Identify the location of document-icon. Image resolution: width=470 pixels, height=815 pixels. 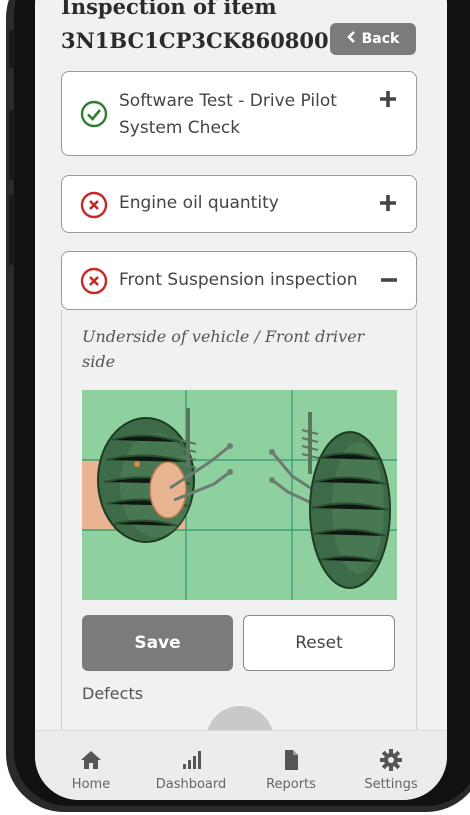
(291, 760).